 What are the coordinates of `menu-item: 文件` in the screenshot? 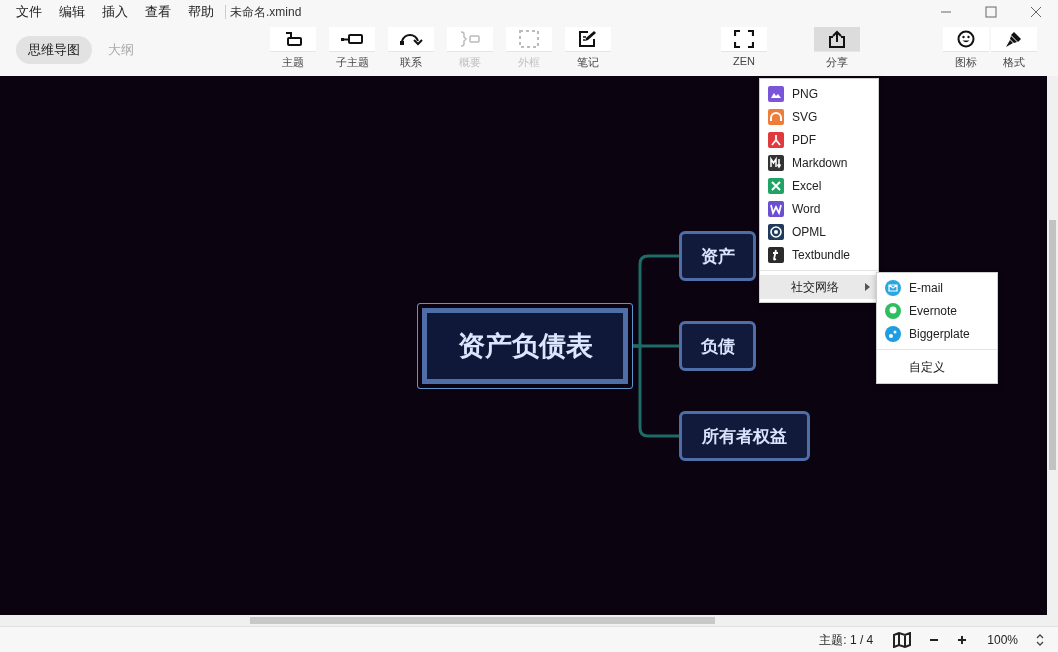 It's located at (29, 12).